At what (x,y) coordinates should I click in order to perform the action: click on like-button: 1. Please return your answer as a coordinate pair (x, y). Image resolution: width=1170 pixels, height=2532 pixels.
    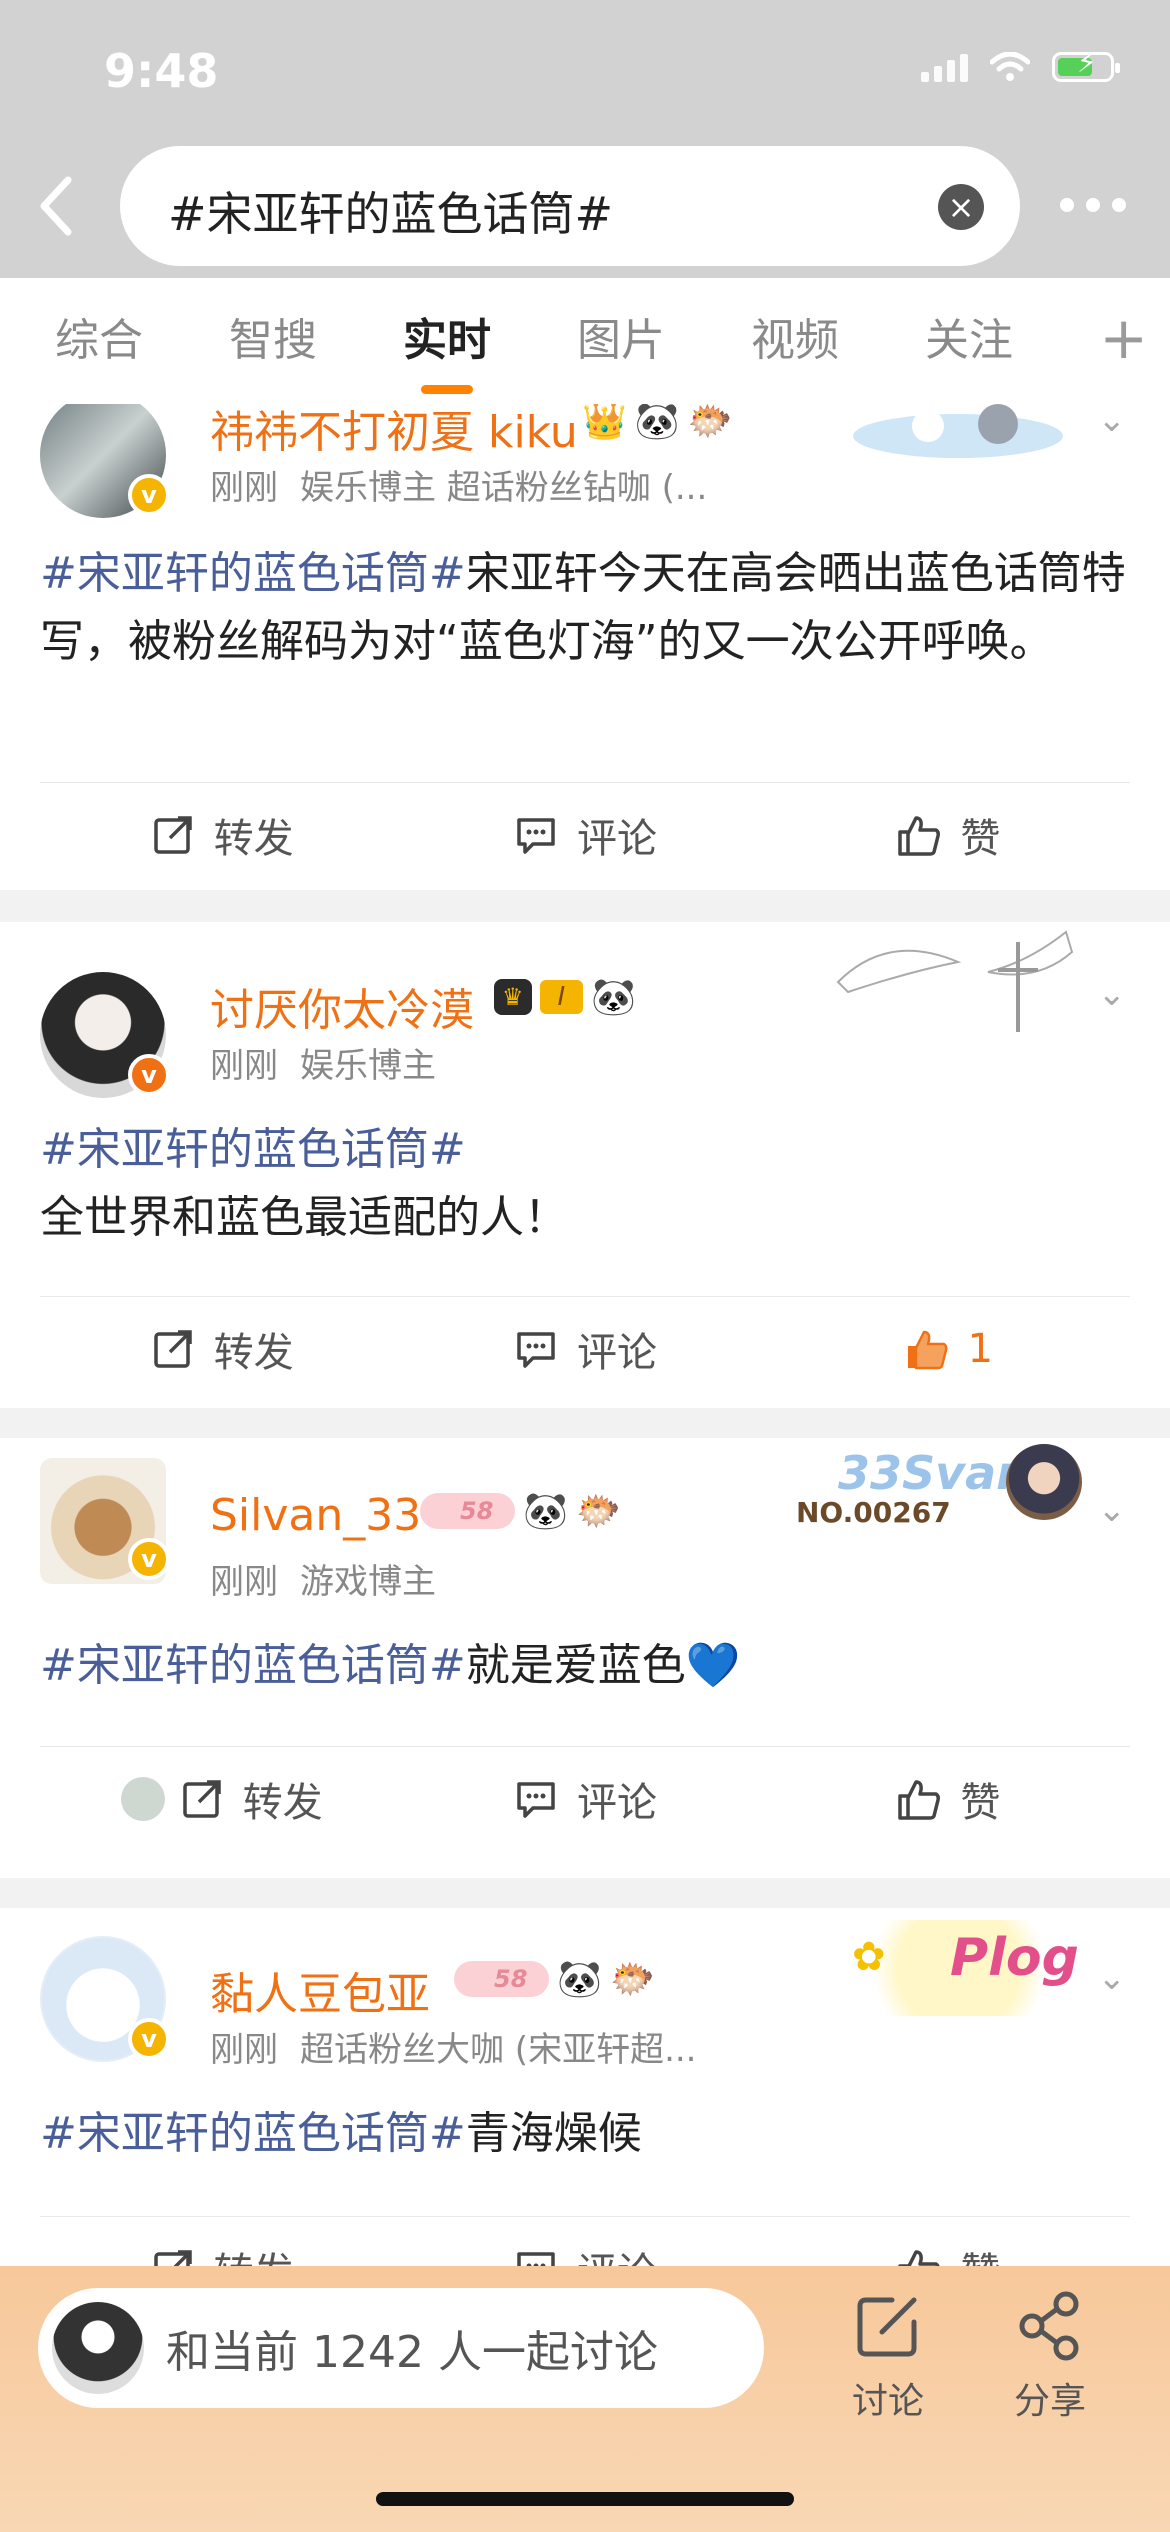
    Looking at the image, I should click on (948, 1348).